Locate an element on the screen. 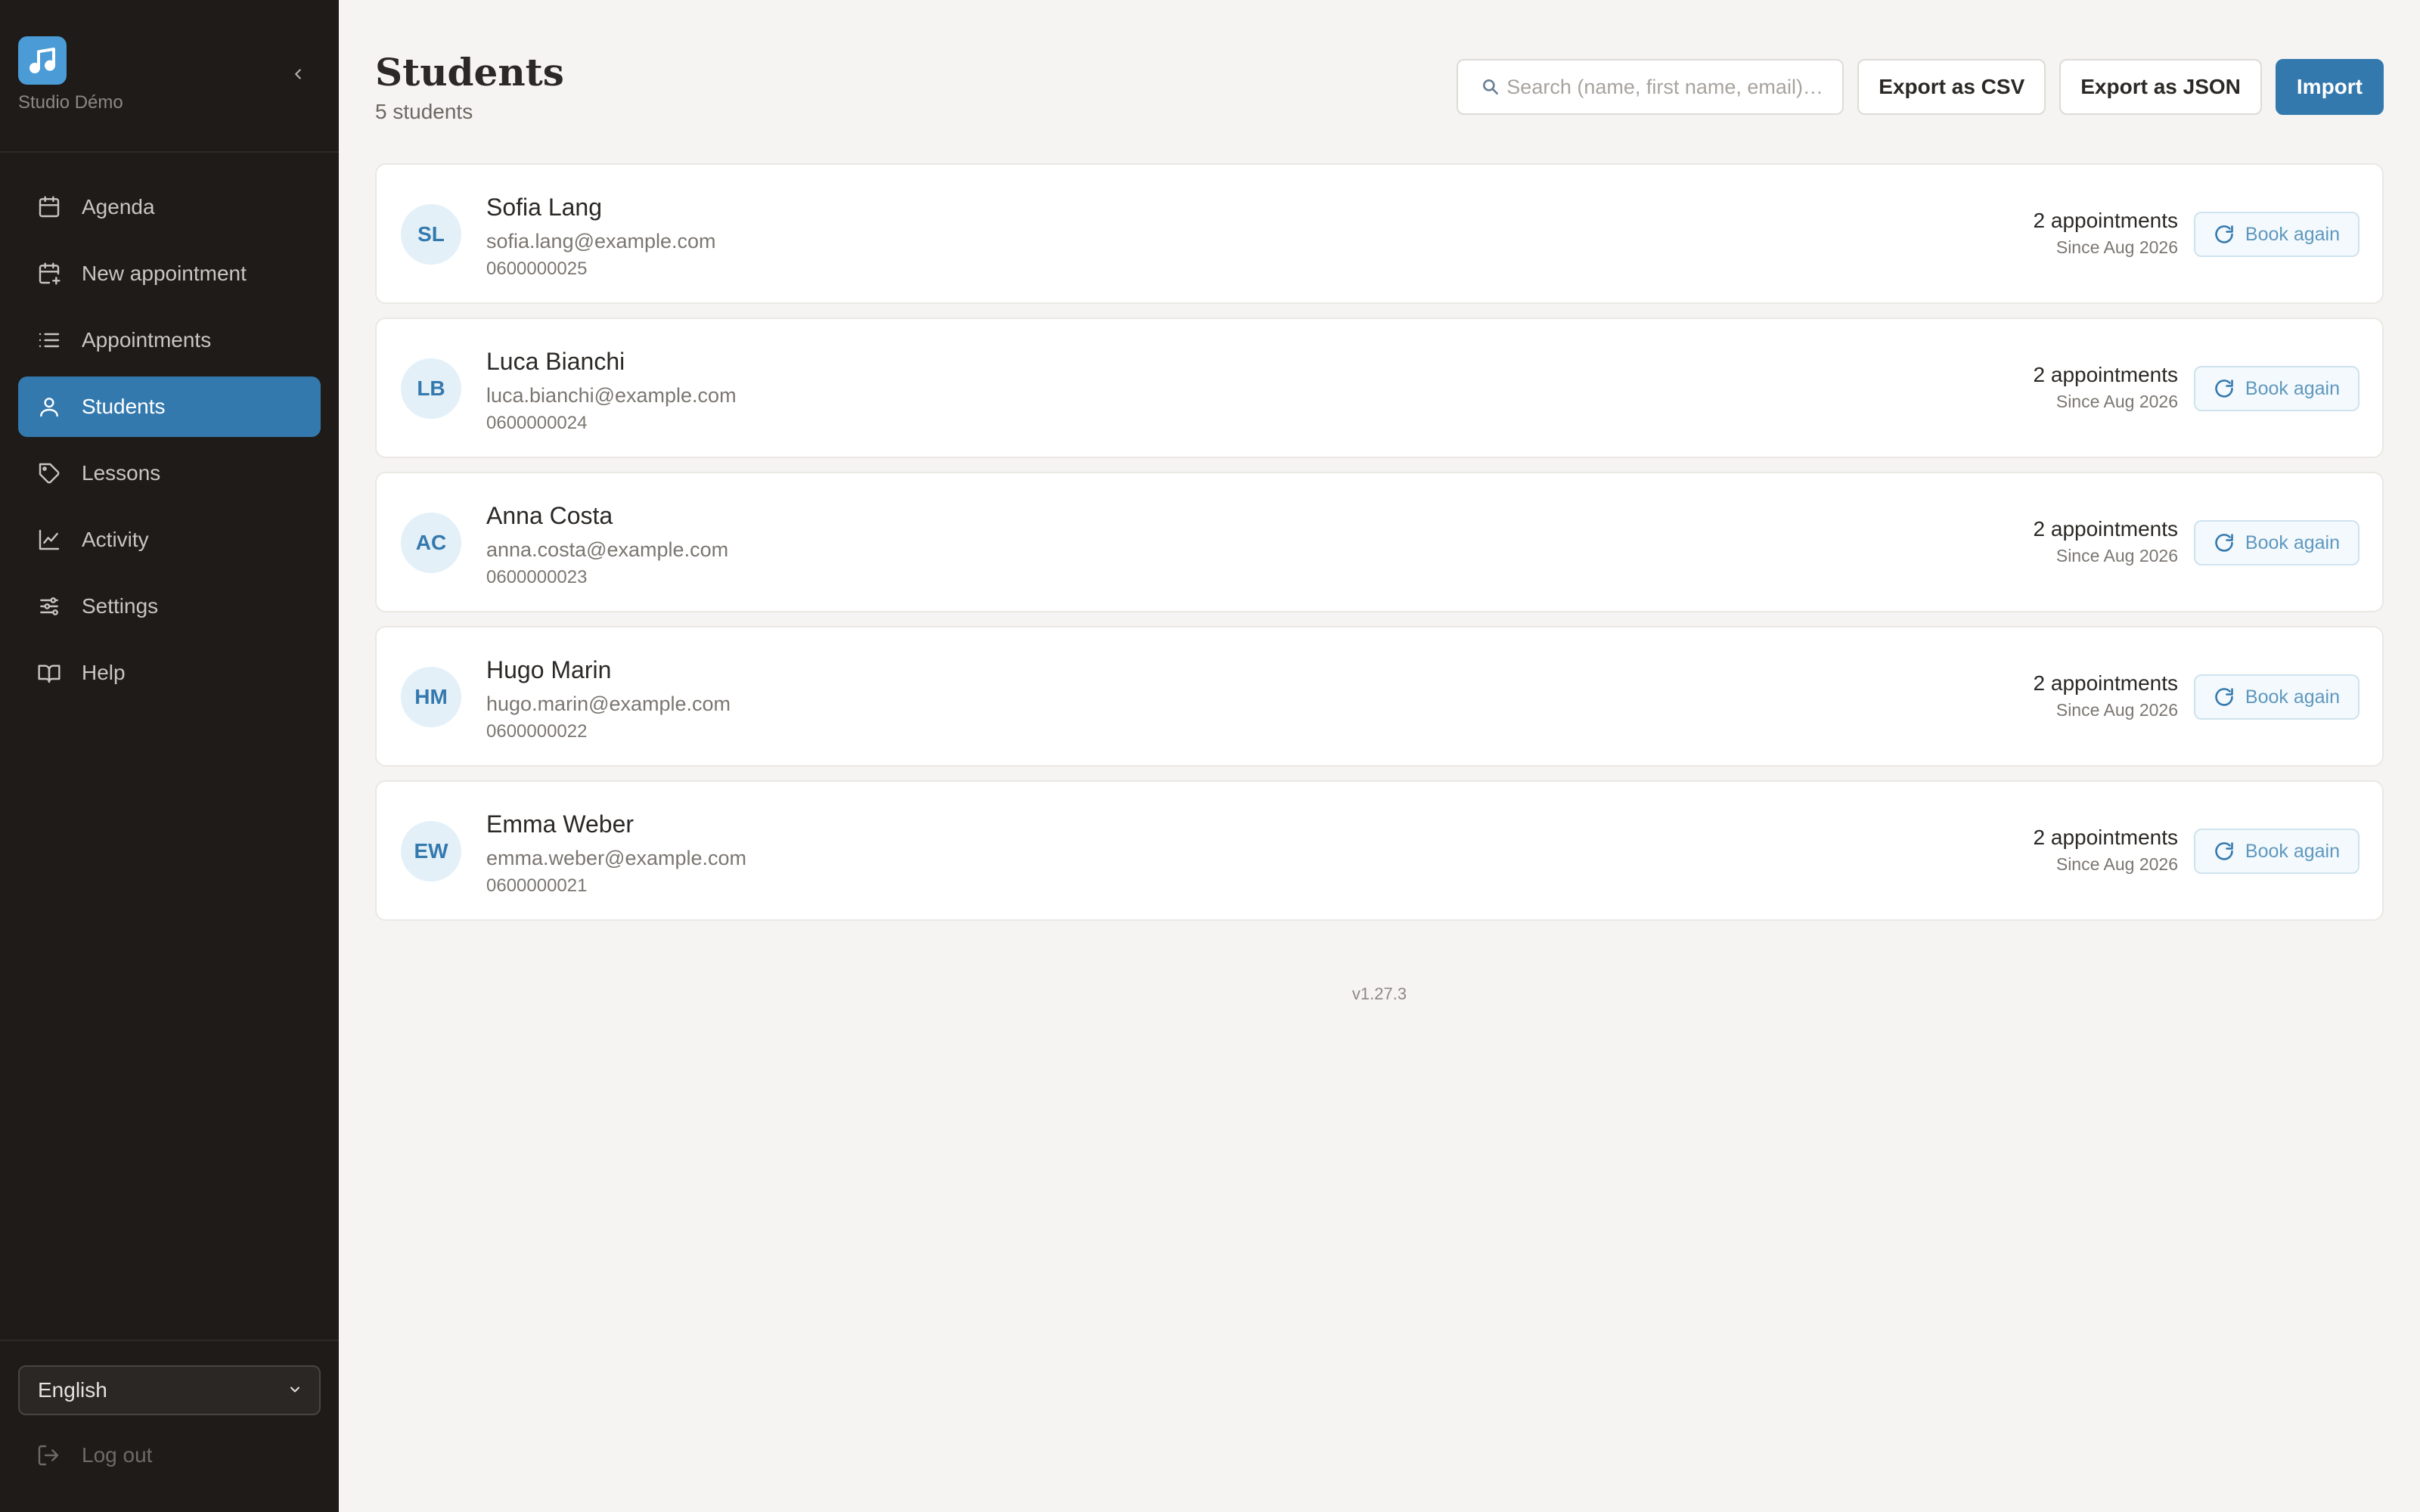  collapse-sidebar-button is located at coordinates (298, 75).